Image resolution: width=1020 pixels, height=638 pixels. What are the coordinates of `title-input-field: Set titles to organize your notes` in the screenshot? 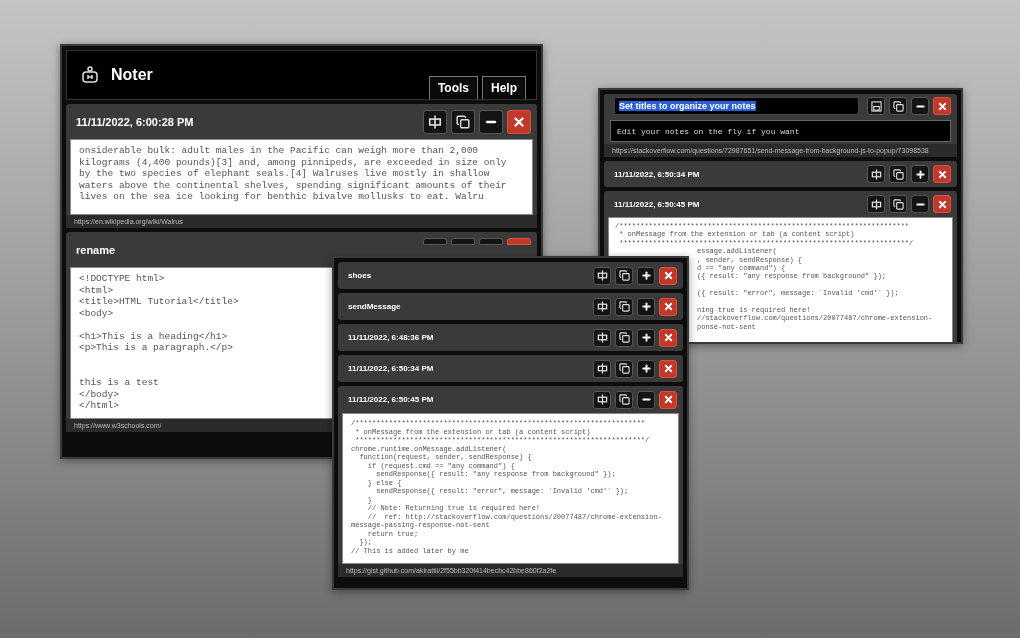 It's located at (736, 106).